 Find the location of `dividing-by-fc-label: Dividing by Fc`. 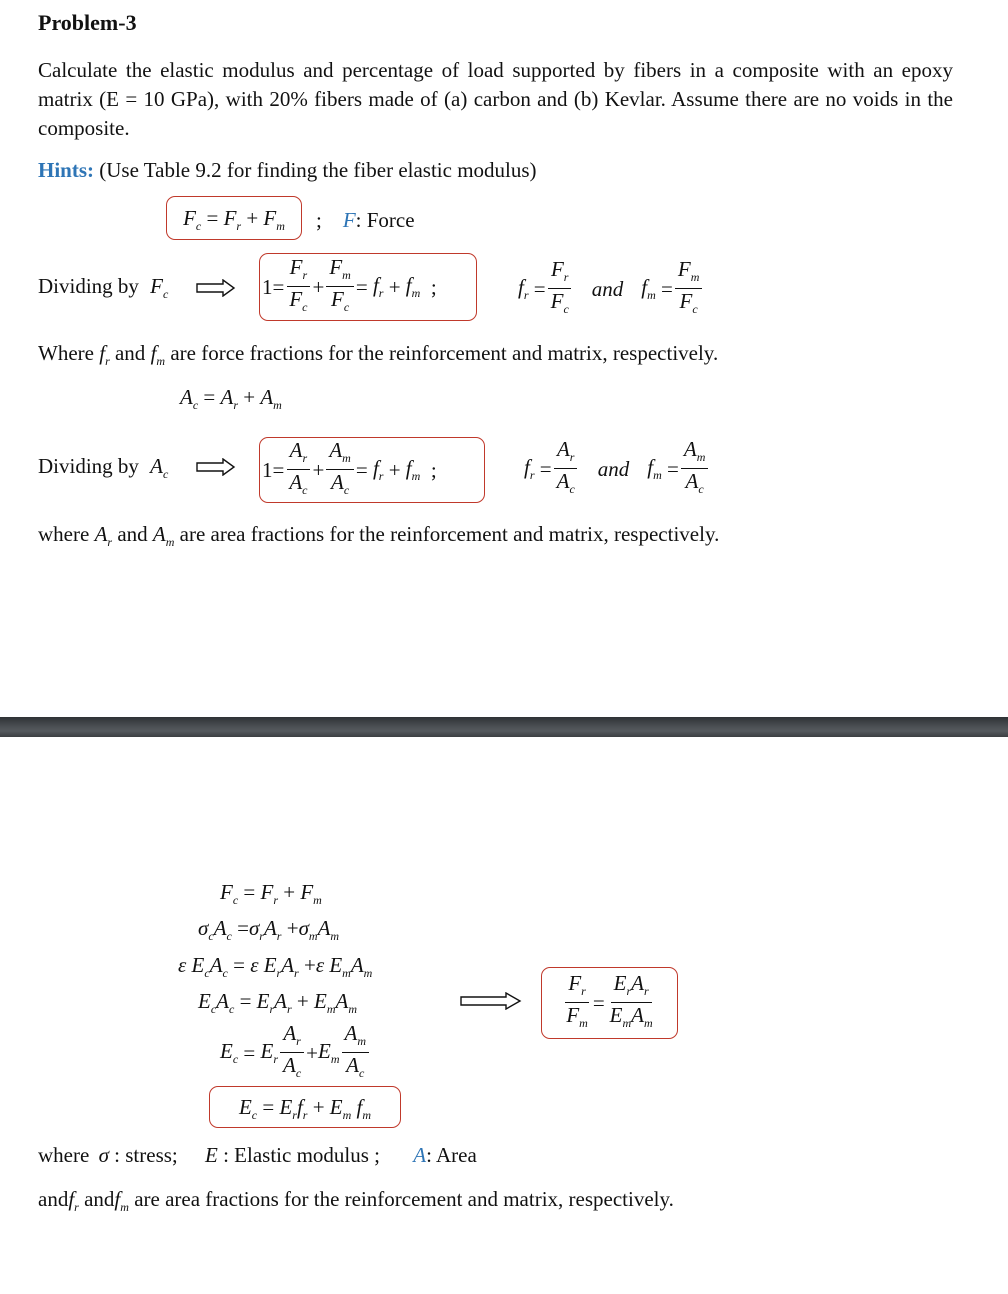

dividing-by-fc-label: Dividing by Fc is located at coordinates (103, 287).